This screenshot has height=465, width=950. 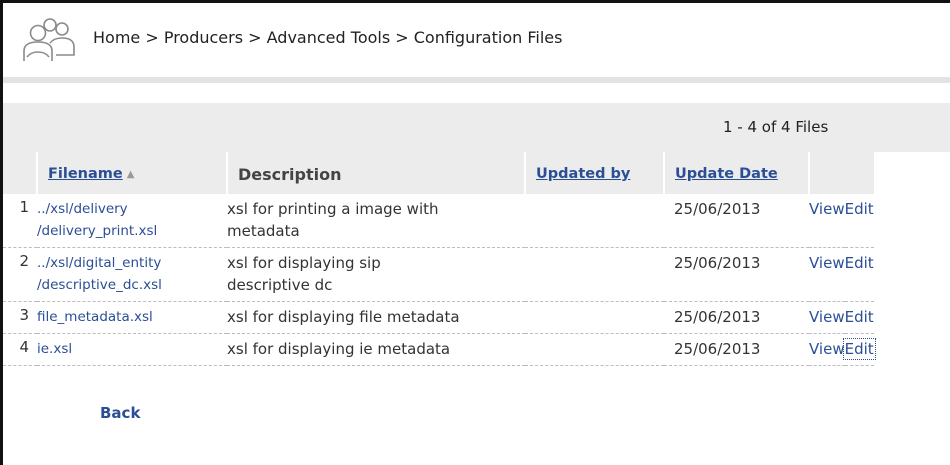 I want to click on index-column-header, so click(x=20, y=173).